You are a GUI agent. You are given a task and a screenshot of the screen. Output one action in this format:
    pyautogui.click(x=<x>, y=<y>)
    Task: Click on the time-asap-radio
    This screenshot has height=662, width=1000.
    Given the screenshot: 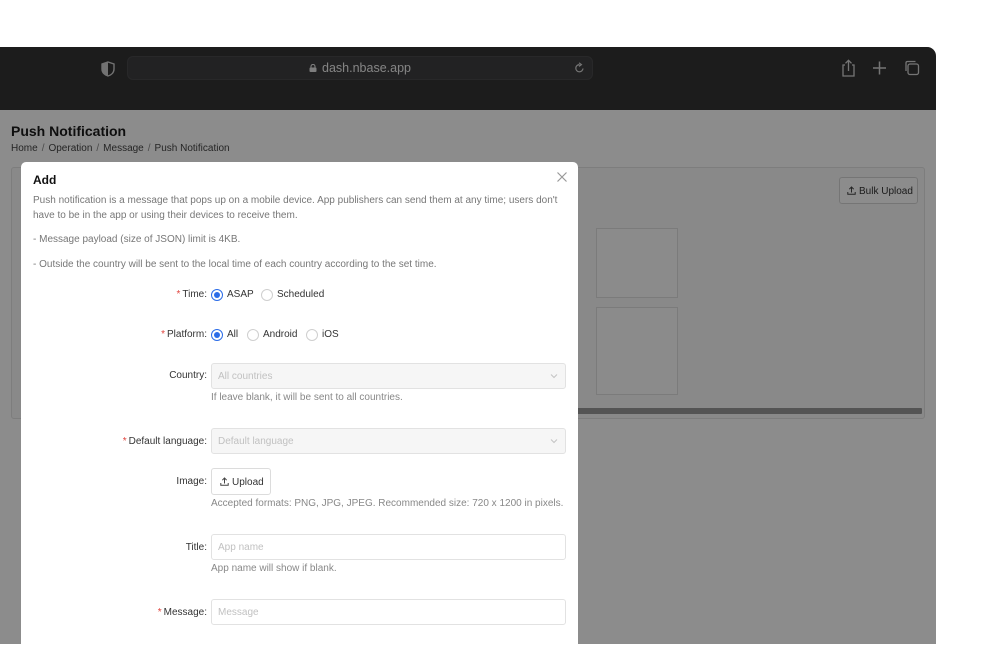 What is the action you would take?
    pyautogui.click(x=217, y=295)
    